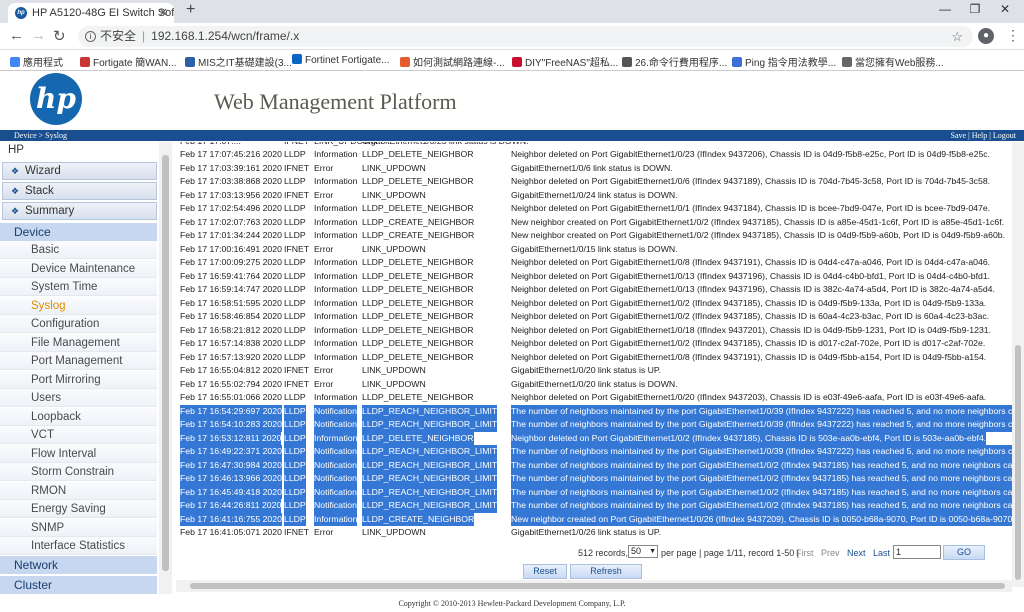 This screenshot has width=1024, height=612. I want to click on sidebar-group-wizard: ❖ Wizard, so click(79, 171).